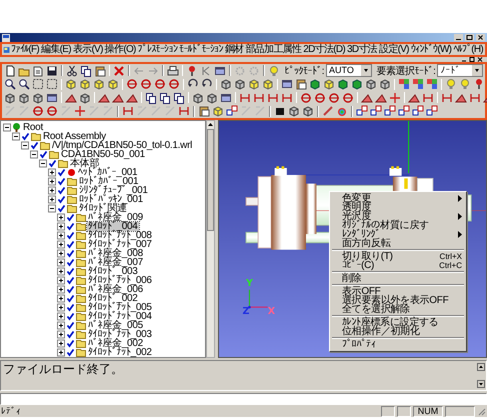 The width and height of the screenshot is (487, 419). I want to click on tree-item-label: ﾊﾞﾈ座金_008, so click(115, 253).